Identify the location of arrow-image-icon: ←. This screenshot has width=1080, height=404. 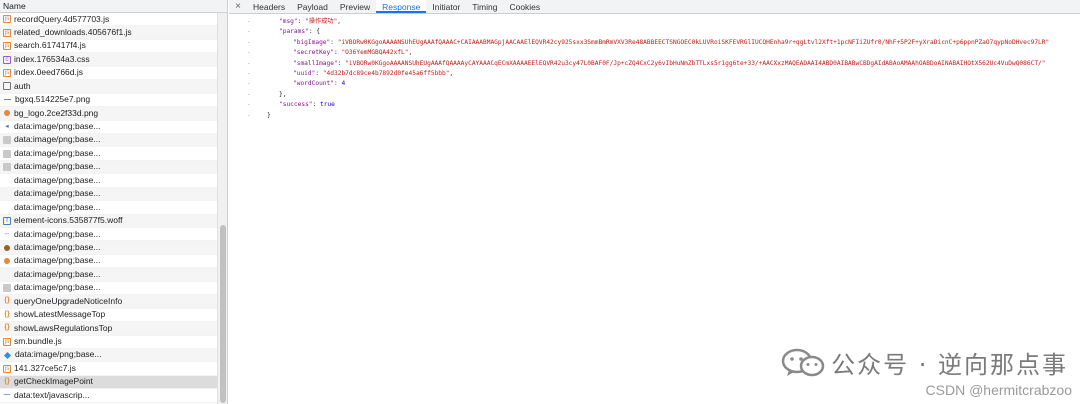
(7, 234).